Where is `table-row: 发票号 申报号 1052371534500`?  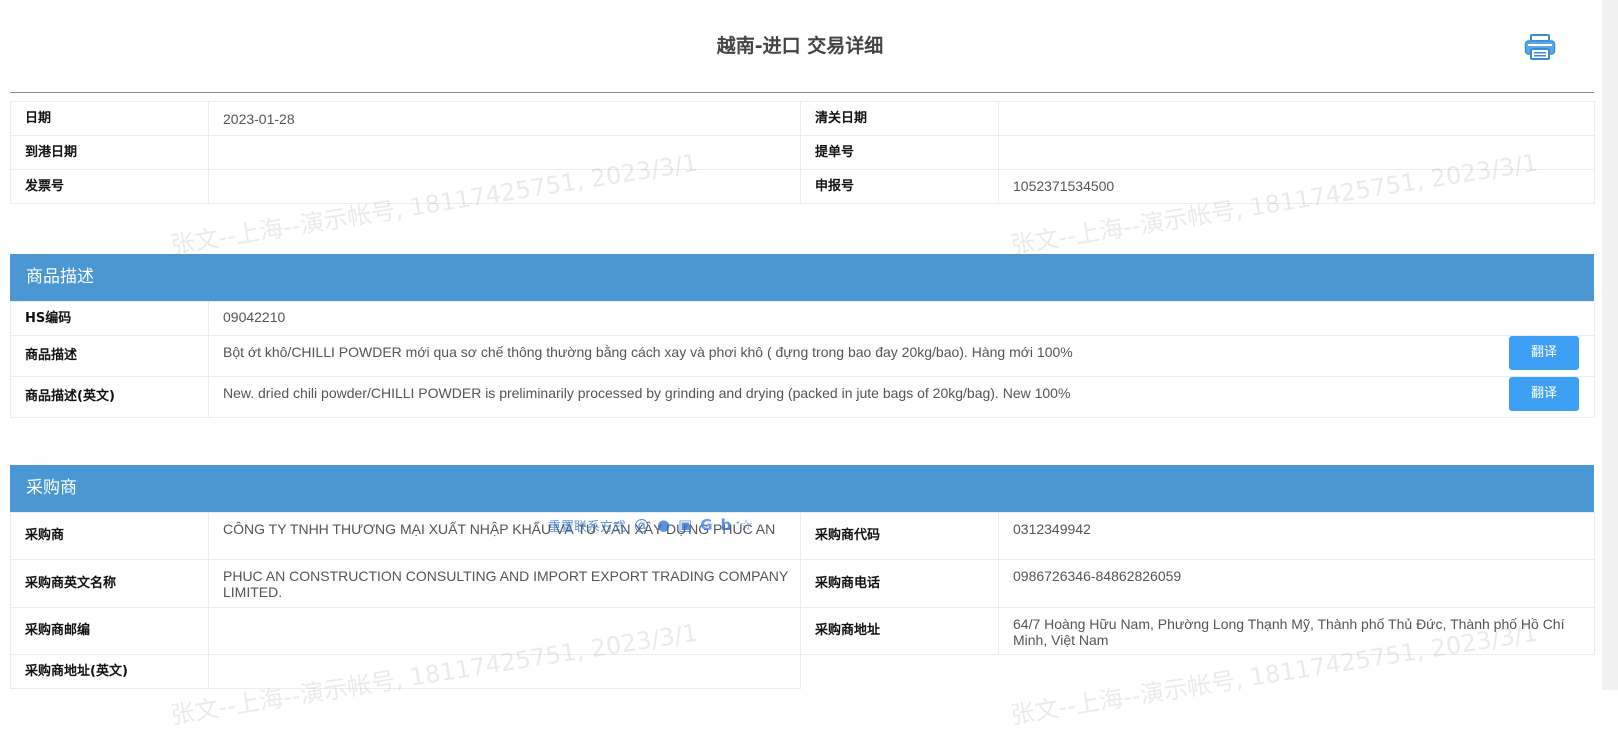
table-row: 发票号 申报号 1052371534500 is located at coordinates (802, 186).